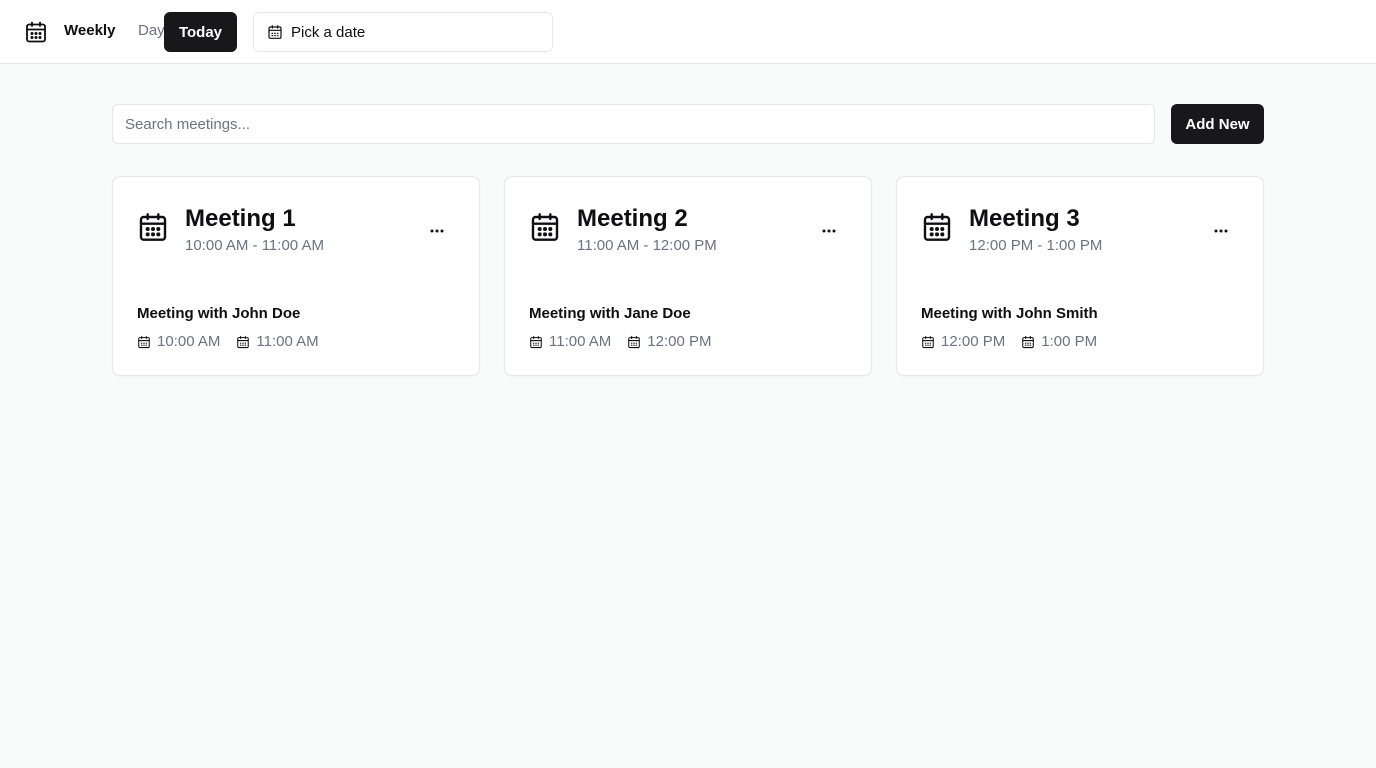 The height and width of the screenshot is (768, 1376). I want to click on today-button: Today, so click(200, 32).